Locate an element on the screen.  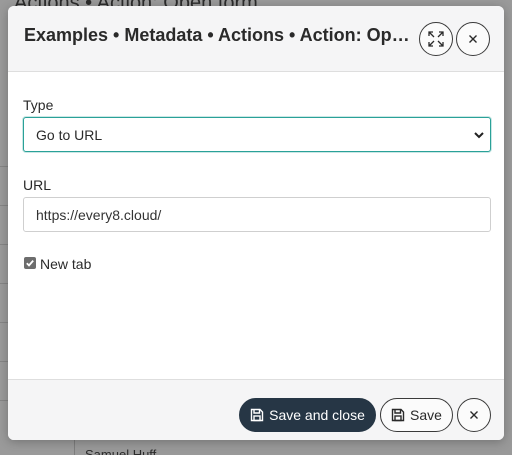
new-tab-label: New tab is located at coordinates (65, 264).